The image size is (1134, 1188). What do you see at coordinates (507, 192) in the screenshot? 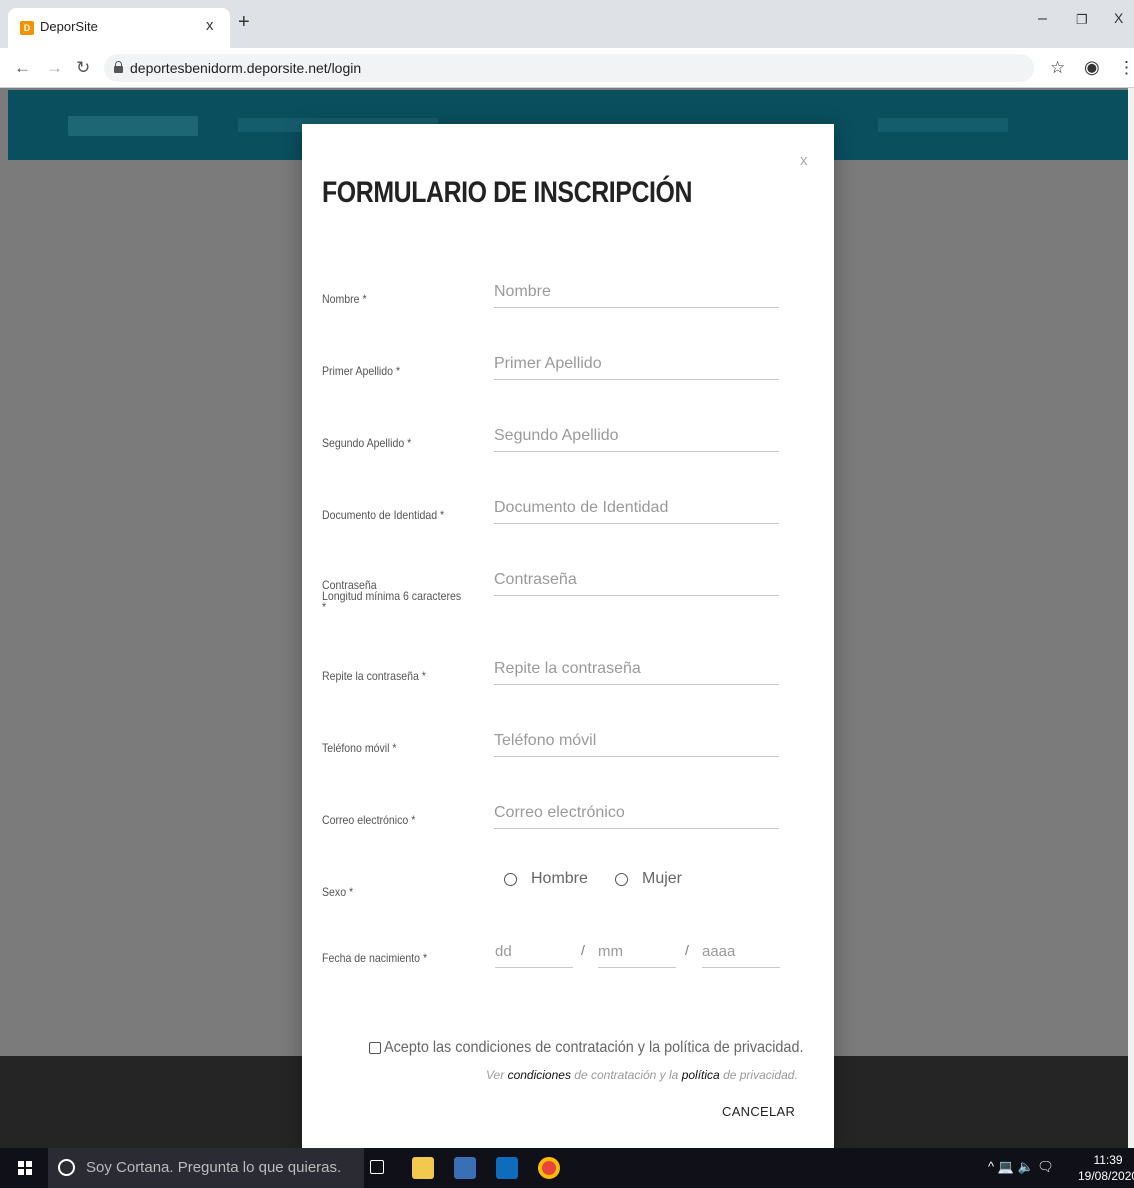
I see `modal-title: FORMULARIO DE INSCRIPCIÓN` at bounding box center [507, 192].